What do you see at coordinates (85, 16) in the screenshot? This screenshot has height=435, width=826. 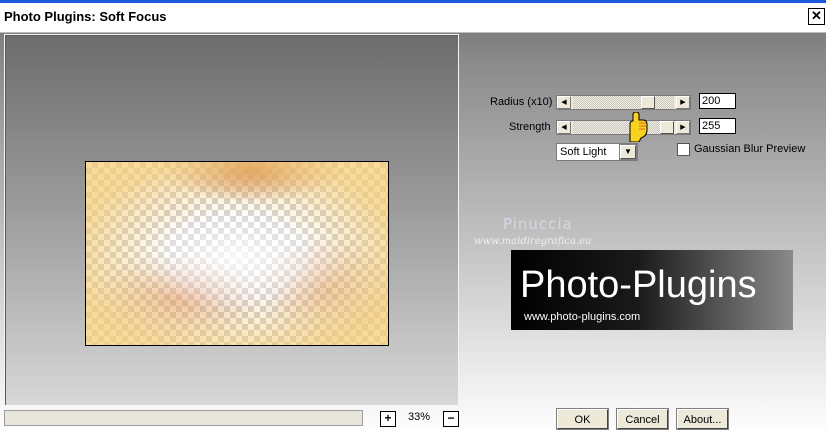 I see `window-title: Photo Plugins: Soft Focus` at bounding box center [85, 16].